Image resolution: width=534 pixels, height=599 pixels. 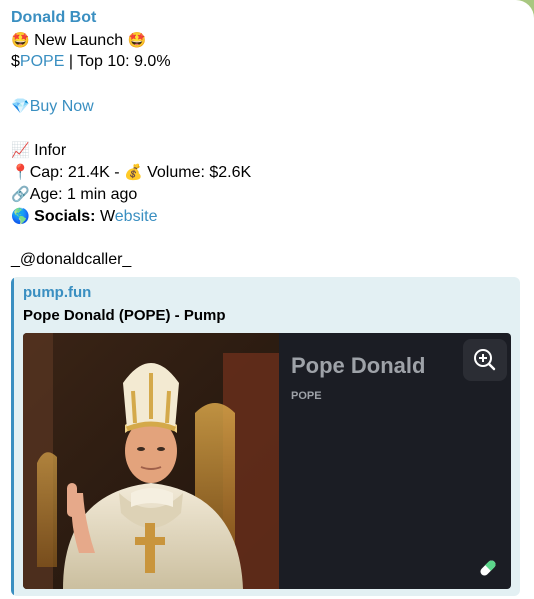 What do you see at coordinates (267, 150) in the screenshot?
I see `info-line: 📈 Infor` at bounding box center [267, 150].